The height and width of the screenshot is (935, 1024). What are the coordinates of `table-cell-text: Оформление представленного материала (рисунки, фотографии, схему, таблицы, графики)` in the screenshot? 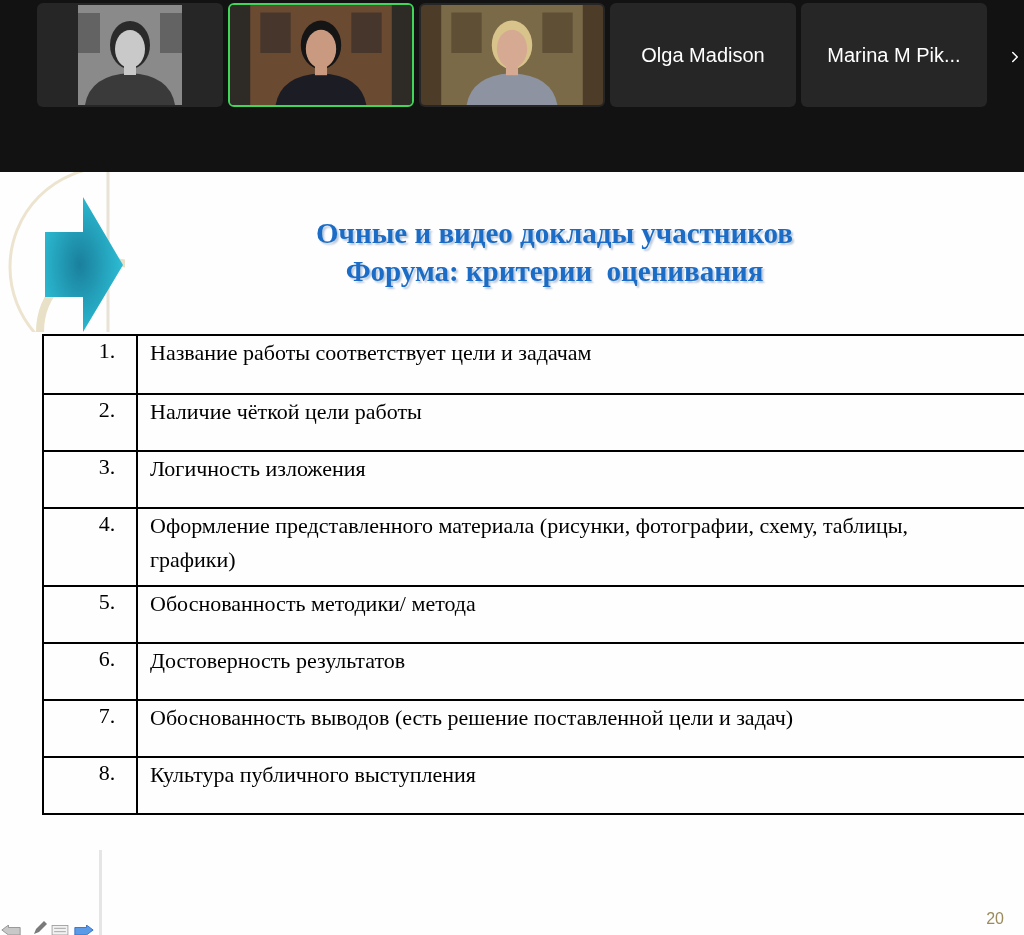 It's located at (529, 543).